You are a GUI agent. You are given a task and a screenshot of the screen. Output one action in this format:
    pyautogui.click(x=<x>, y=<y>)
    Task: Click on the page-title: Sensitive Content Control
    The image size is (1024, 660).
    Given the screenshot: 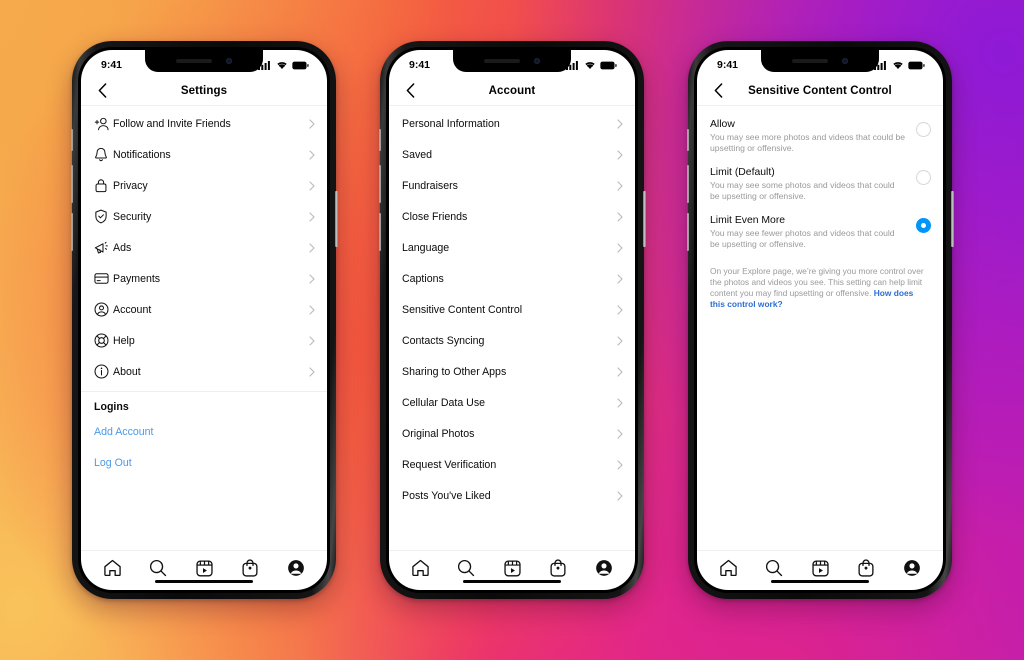 What is the action you would take?
    pyautogui.click(x=820, y=90)
    